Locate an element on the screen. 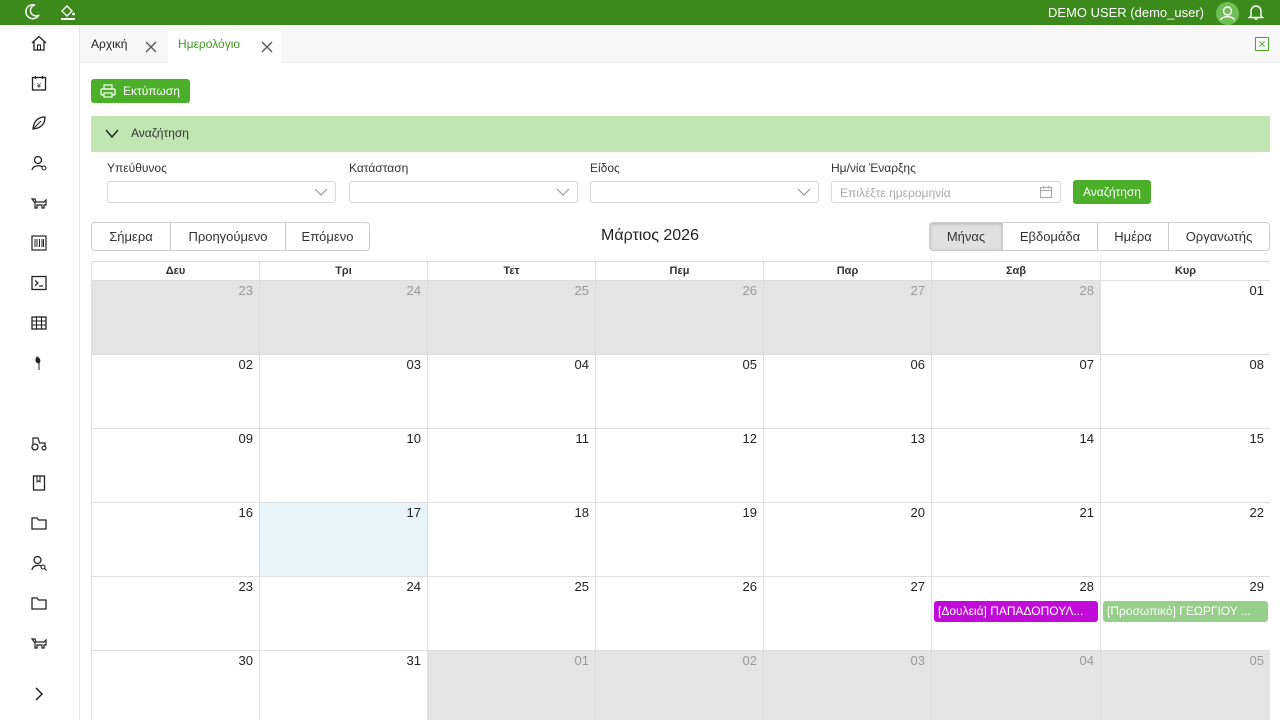 This screenshot has height=720, width=1280. view-day-button: Ημέρα is located at coordinates (1132, 236).